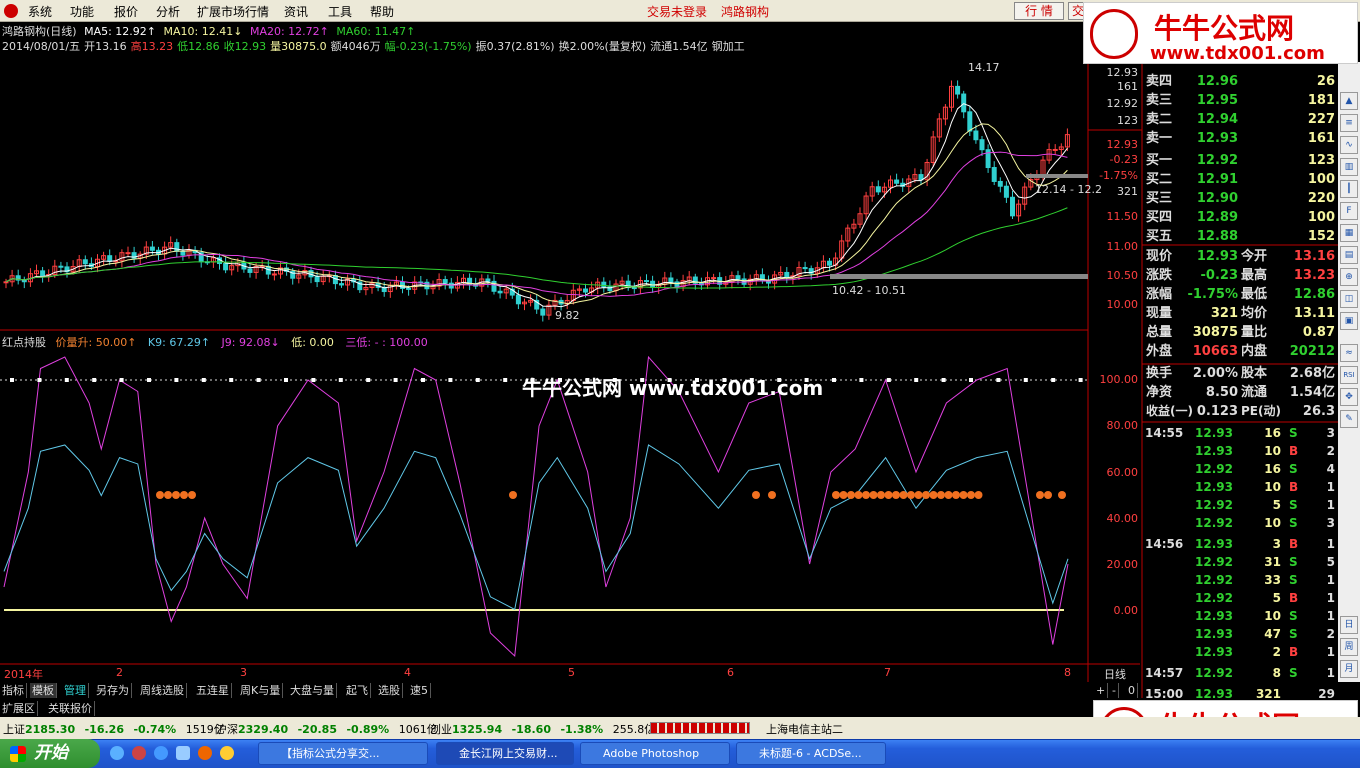 Image resolution: width=1360 pixels, height=768 pixels. I want to click on menu-quote: 报价, so click(126, 11).